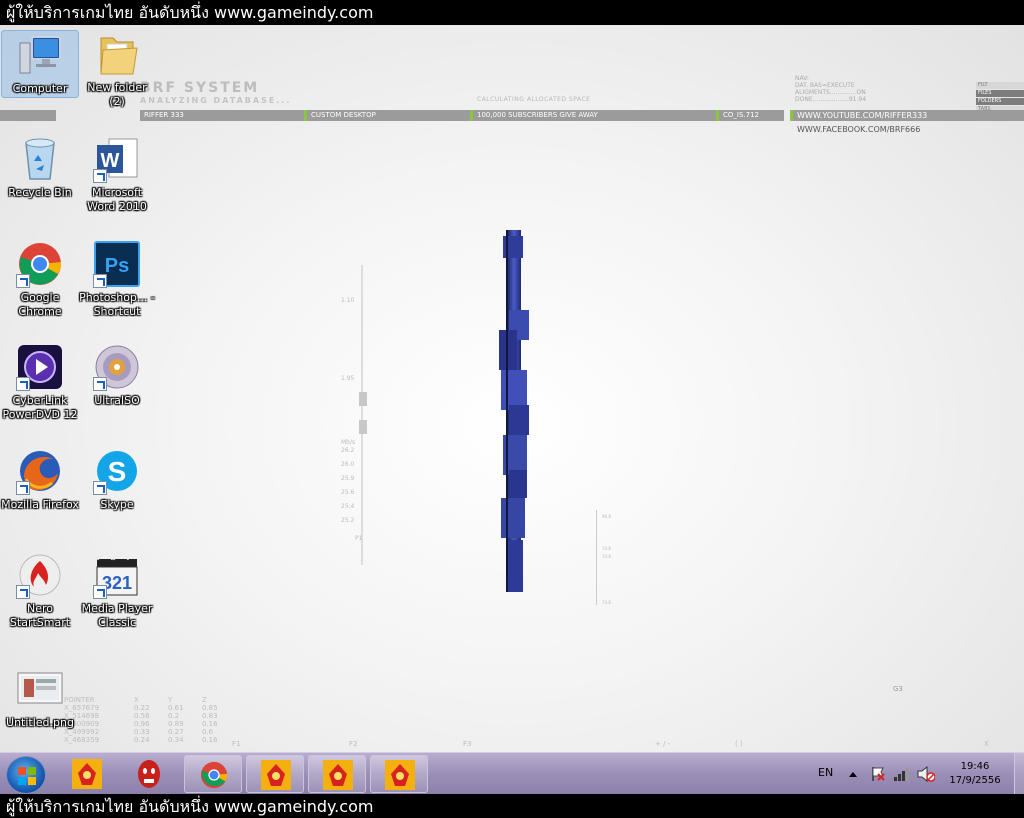  What do you see at coordinates (117, 504) in the screenshot?
I see `icon-label: Skype` at bounding box center [117, 504].